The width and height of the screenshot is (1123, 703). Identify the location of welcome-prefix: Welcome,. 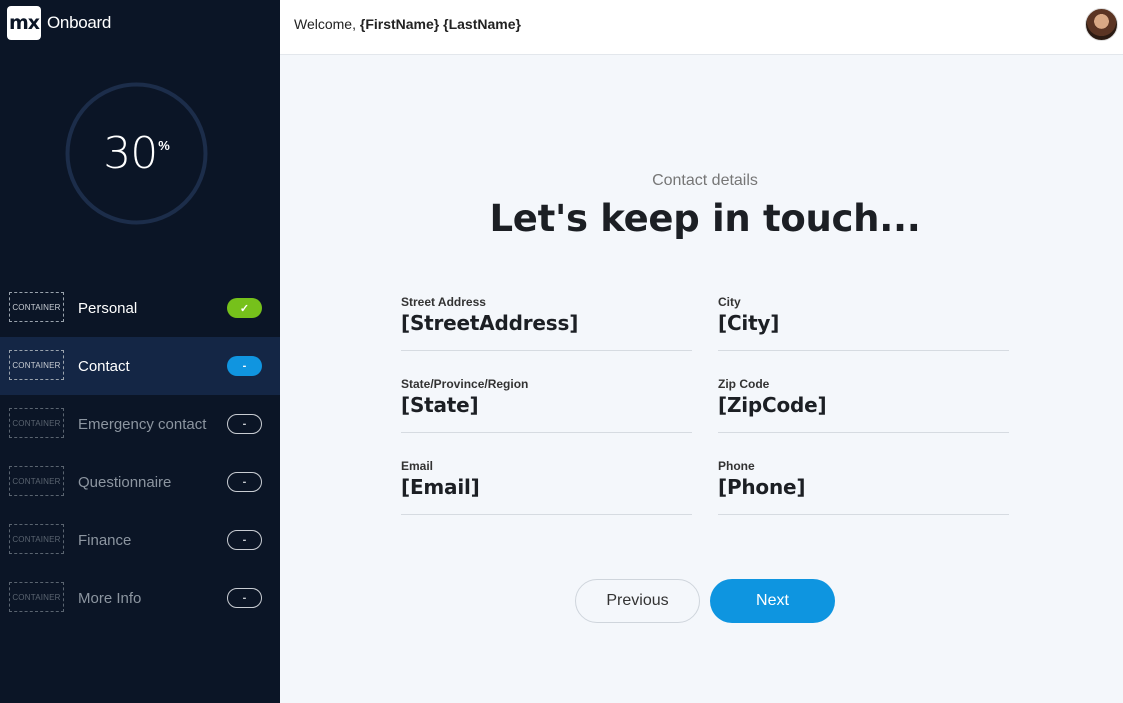
(325, 24).